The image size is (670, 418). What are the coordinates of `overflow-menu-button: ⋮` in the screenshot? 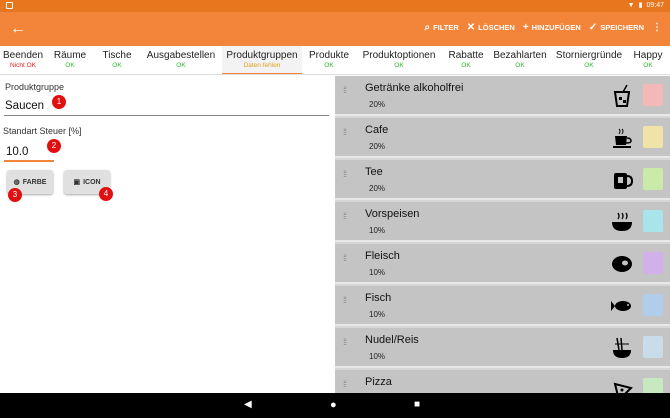 It's located at (657, 27).